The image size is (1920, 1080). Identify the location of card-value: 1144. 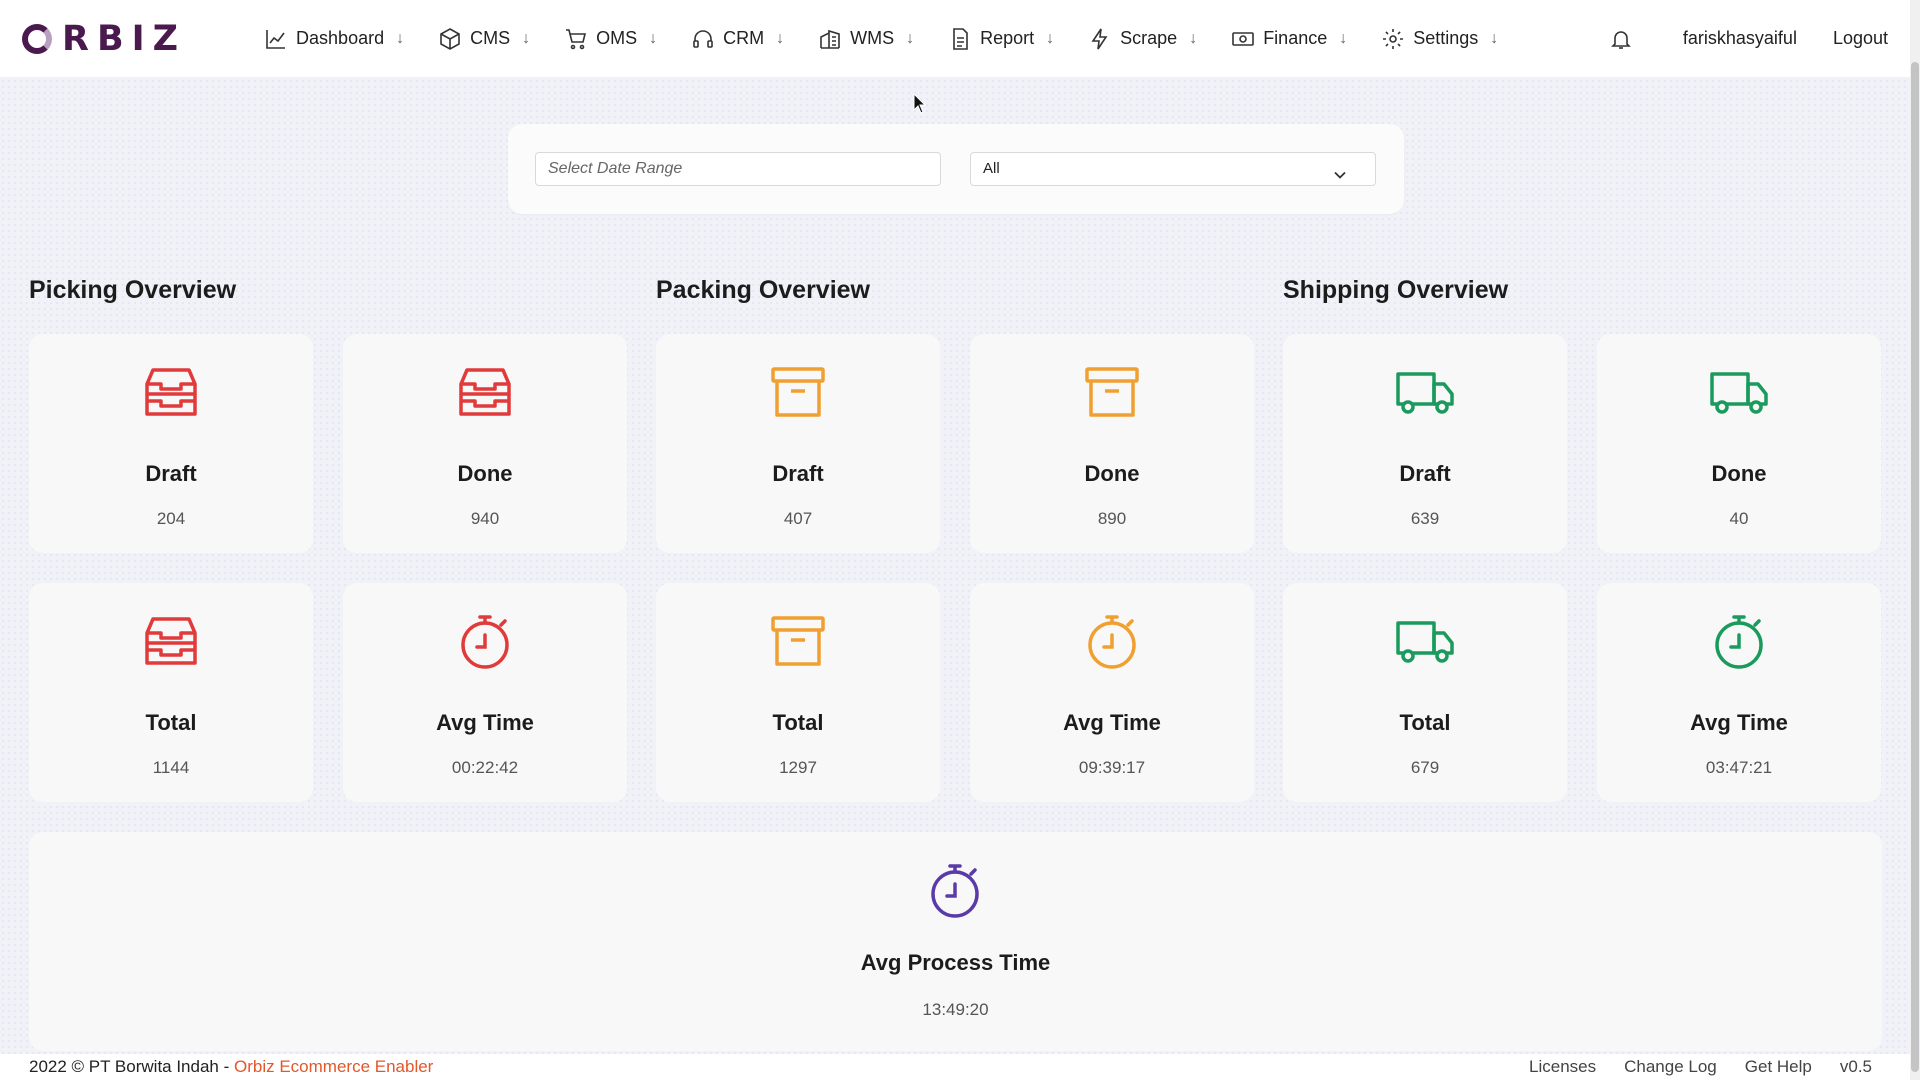
(171, 767).